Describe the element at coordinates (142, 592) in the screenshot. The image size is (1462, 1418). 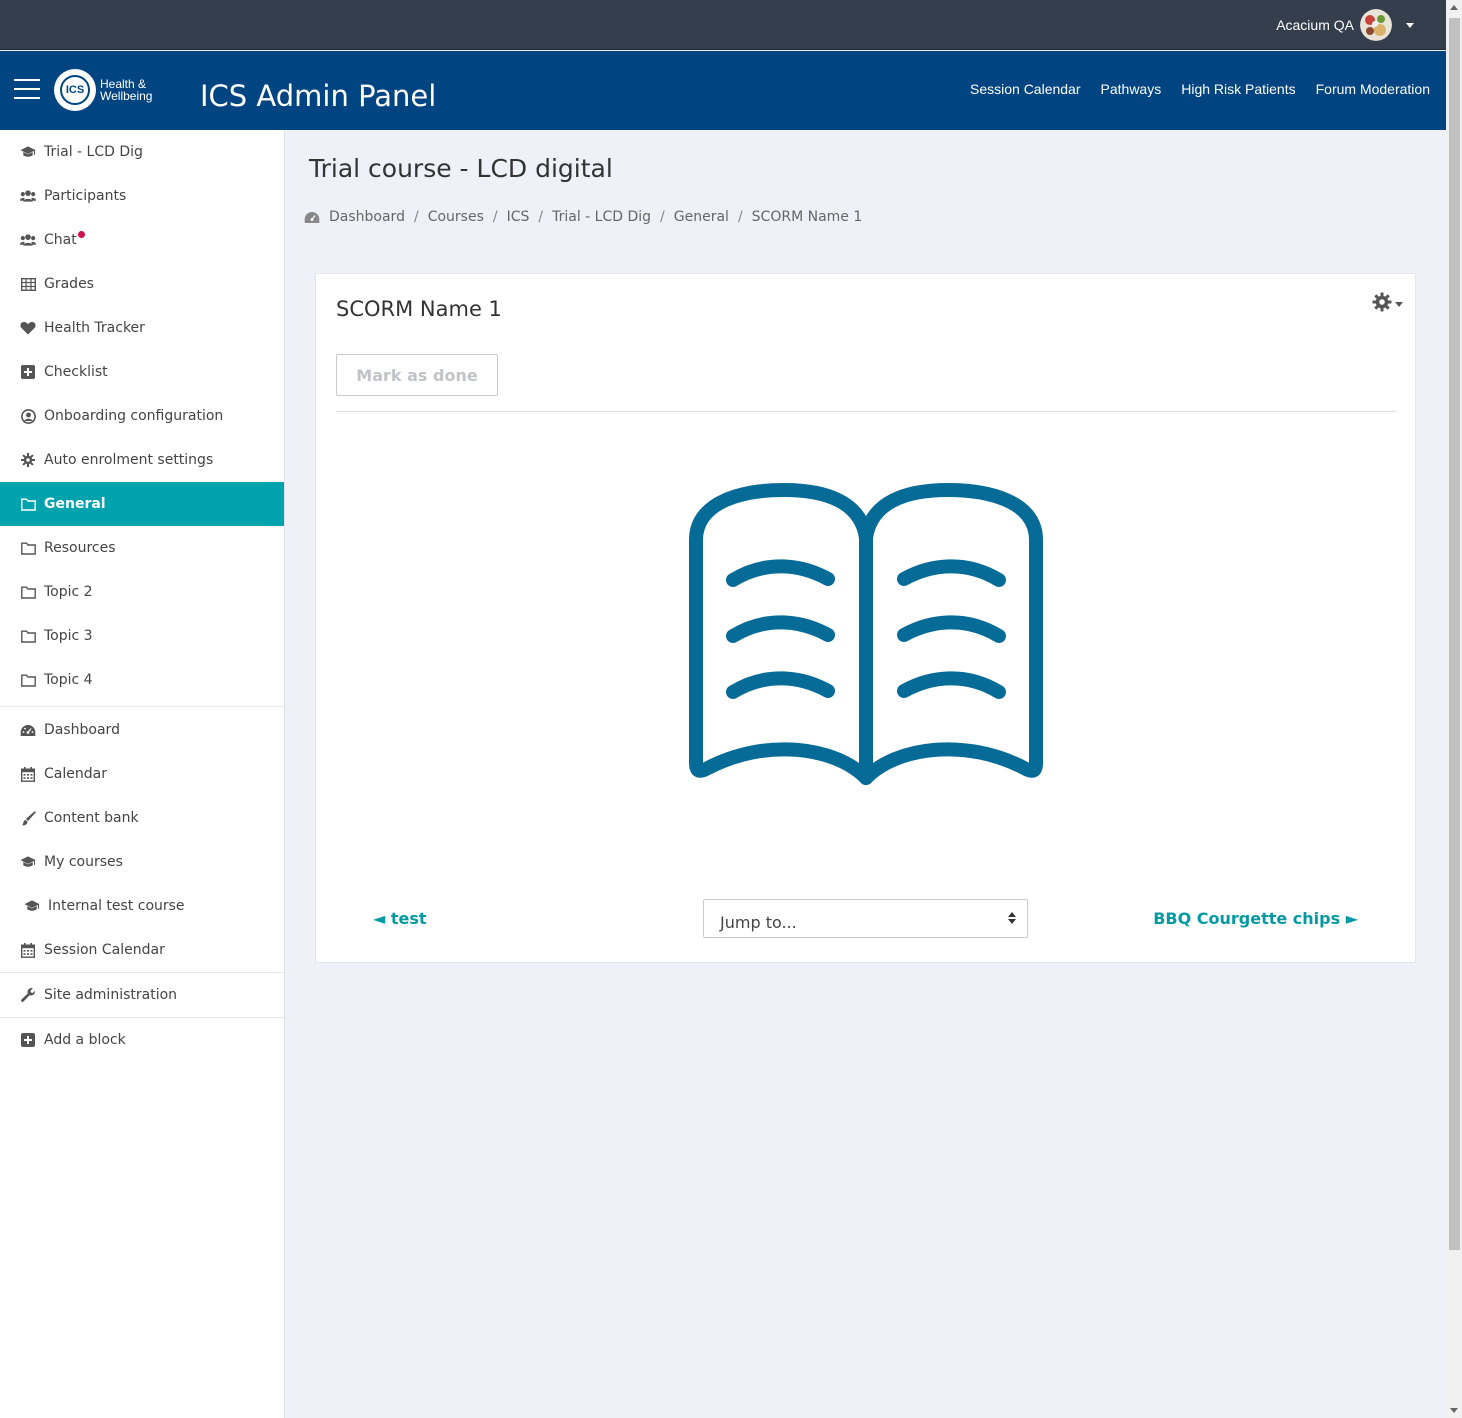
I see `sidebar-item-topic-2: Topic 2` at that location.